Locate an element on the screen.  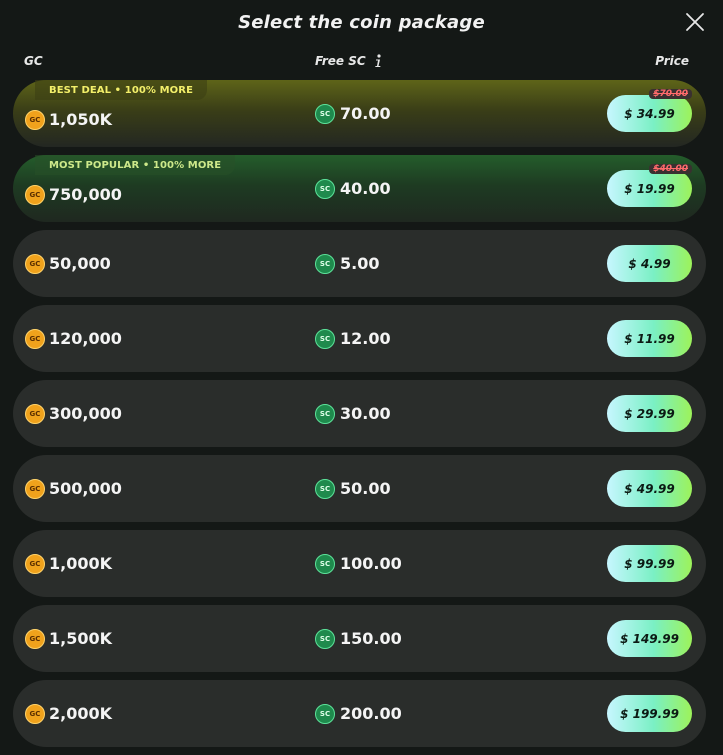
gc-amount-value: 750,000 is located at coordinates (85, 194).